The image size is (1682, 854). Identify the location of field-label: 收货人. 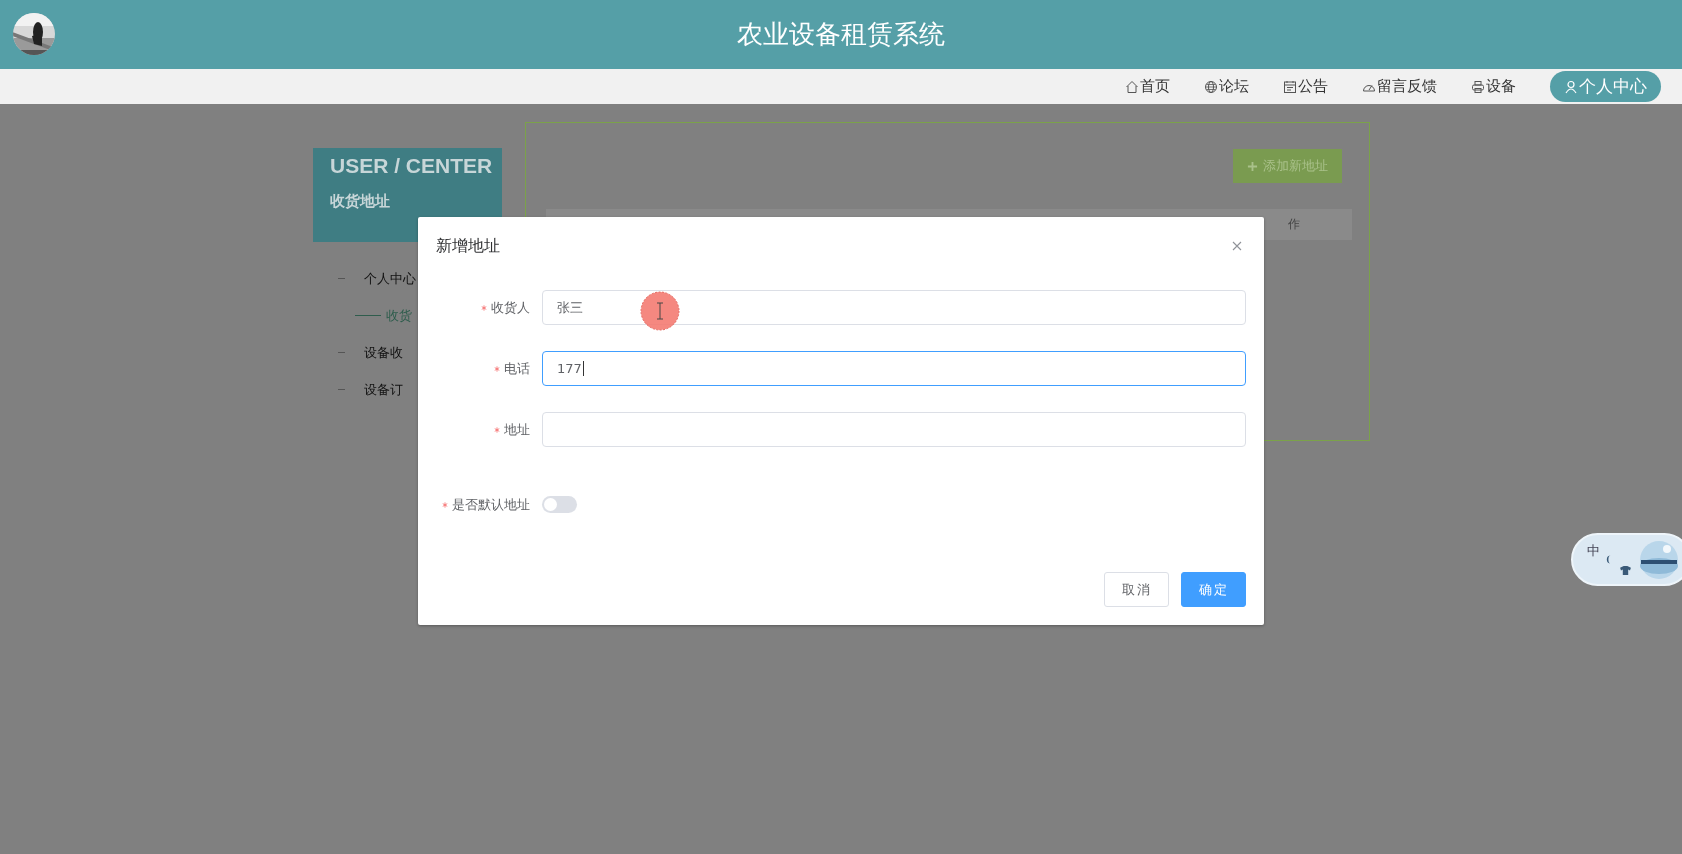
(510, 307).